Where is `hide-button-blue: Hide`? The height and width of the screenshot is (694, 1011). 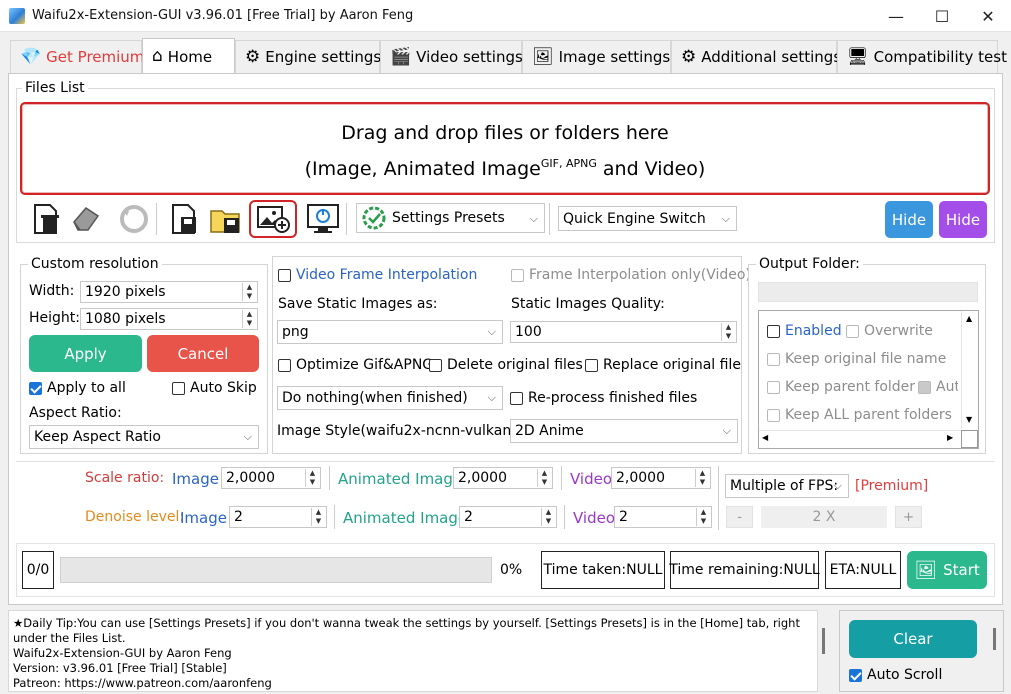 hide-button-blue: Hide is located at coordinates (909, 219).